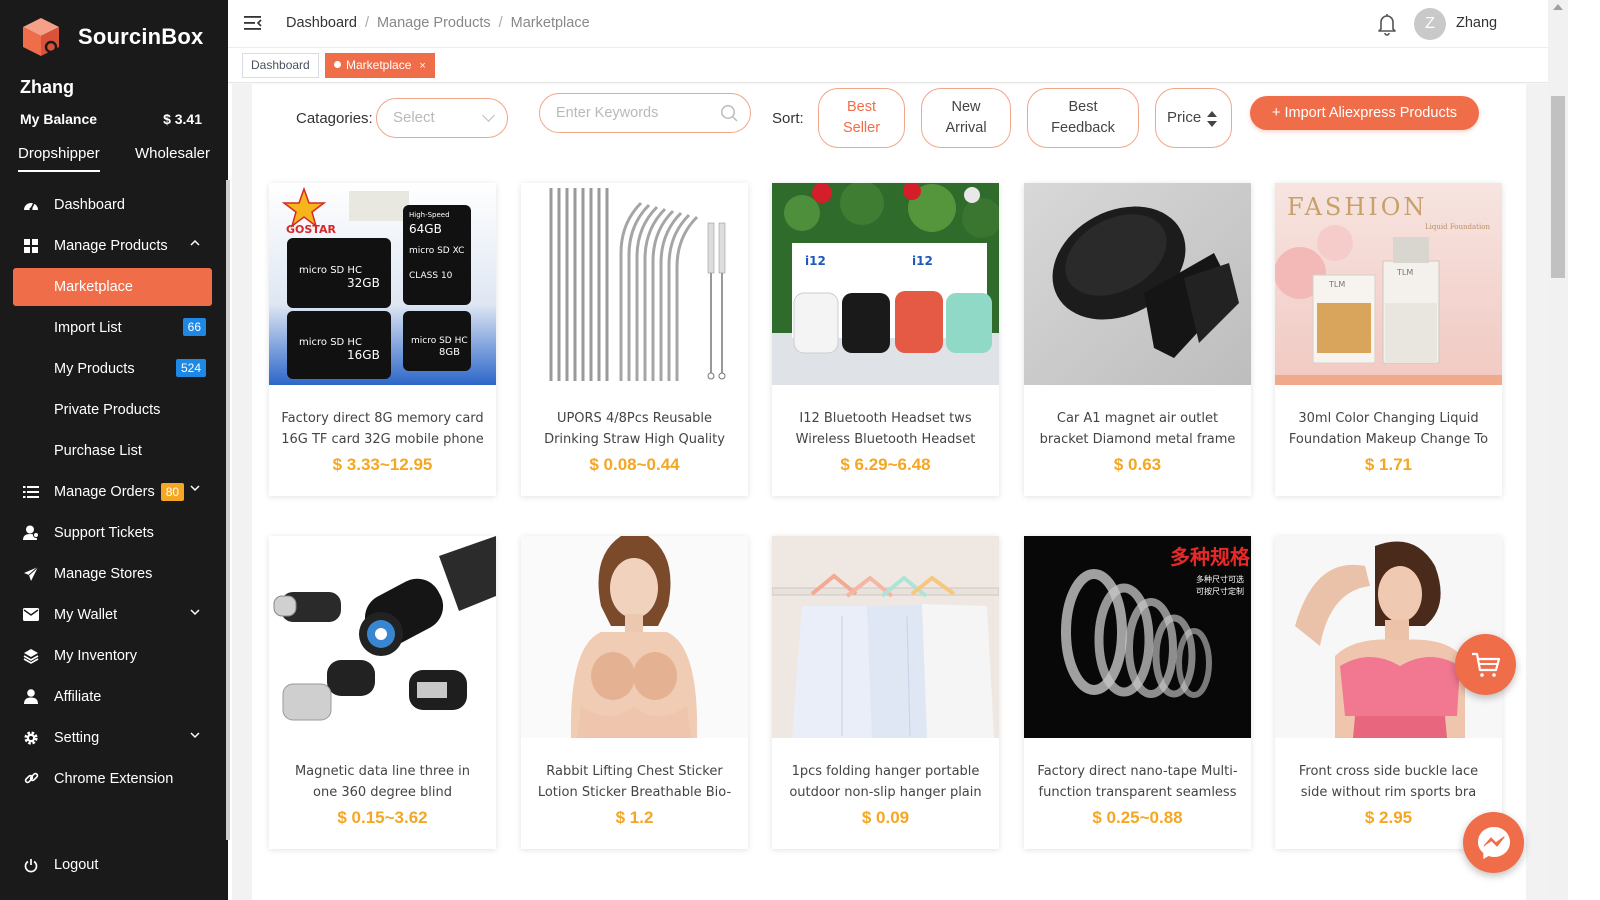  I want to click on page-scrollbar, so click(1558, 450).